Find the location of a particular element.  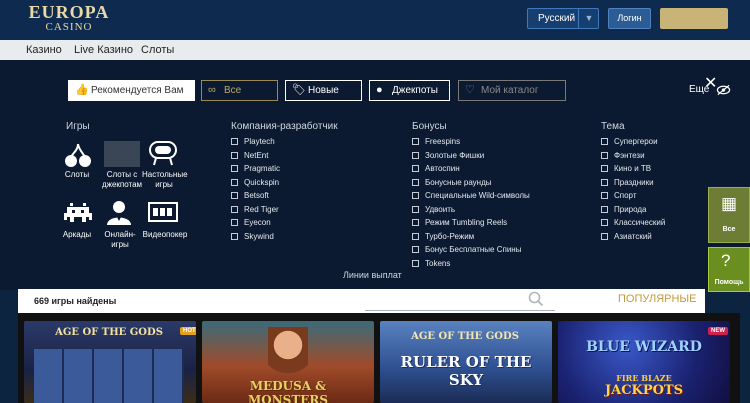

game-type-online-games: Онлайн-игры is located at coordinates (120, 240).